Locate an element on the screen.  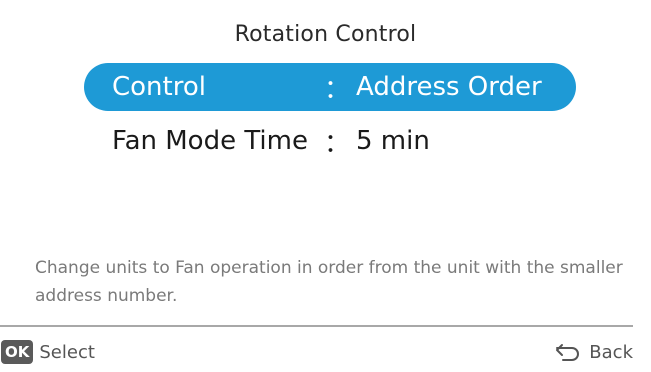
setting-label-fan-mode-time: Fan Mode Time is located at coordinates (210, 141).